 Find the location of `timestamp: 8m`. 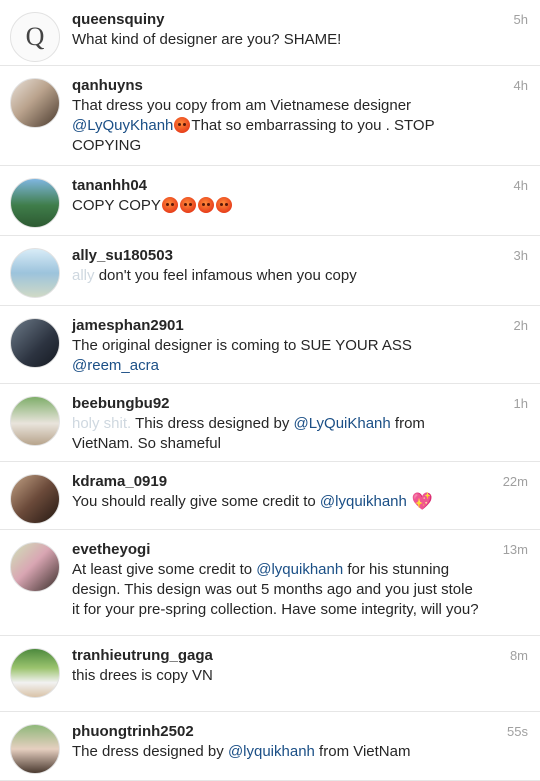

timestamp: 8m is located at coordinates (518, 655).